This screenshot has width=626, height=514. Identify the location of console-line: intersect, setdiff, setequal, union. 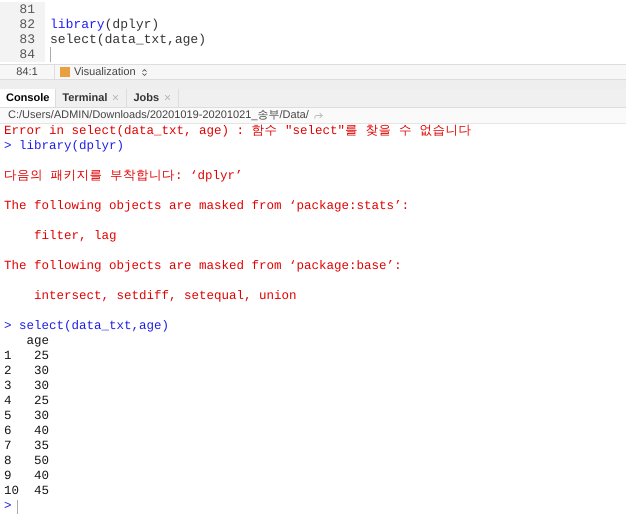
(165, 296).